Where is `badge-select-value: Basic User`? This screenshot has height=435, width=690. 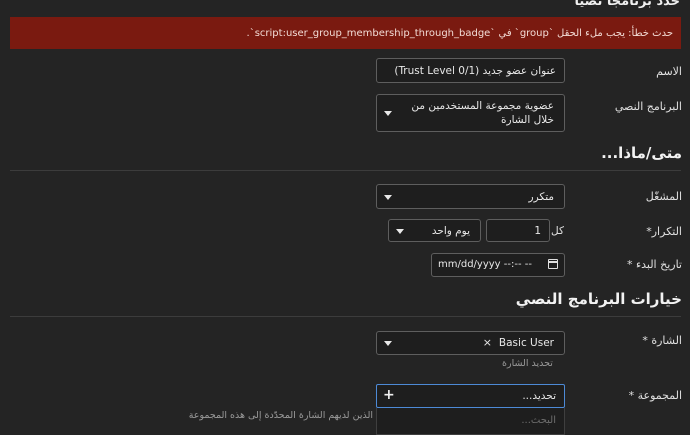
badge-select-value: Basic User is located at coordinates (526, 343).